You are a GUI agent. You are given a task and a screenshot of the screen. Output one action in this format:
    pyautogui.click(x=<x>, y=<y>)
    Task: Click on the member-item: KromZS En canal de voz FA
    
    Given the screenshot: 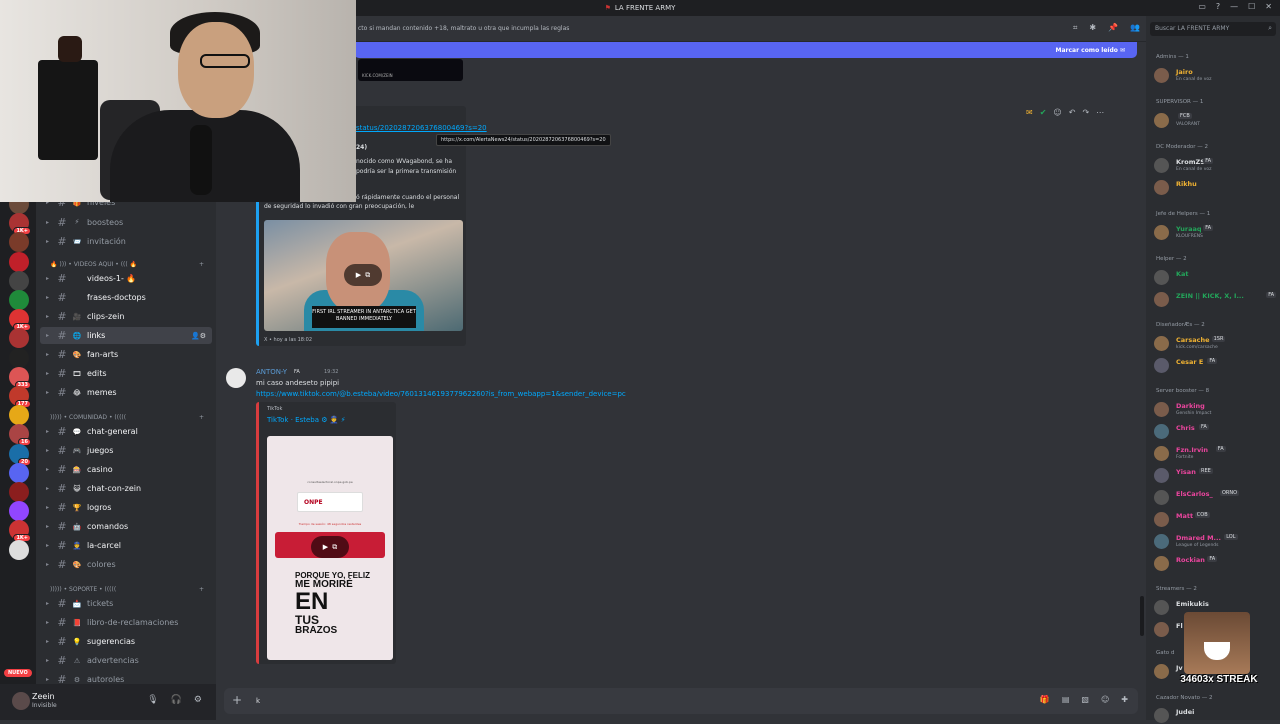 What is the action you would take?
    pyautogui.click(x=1213, y=165)
    